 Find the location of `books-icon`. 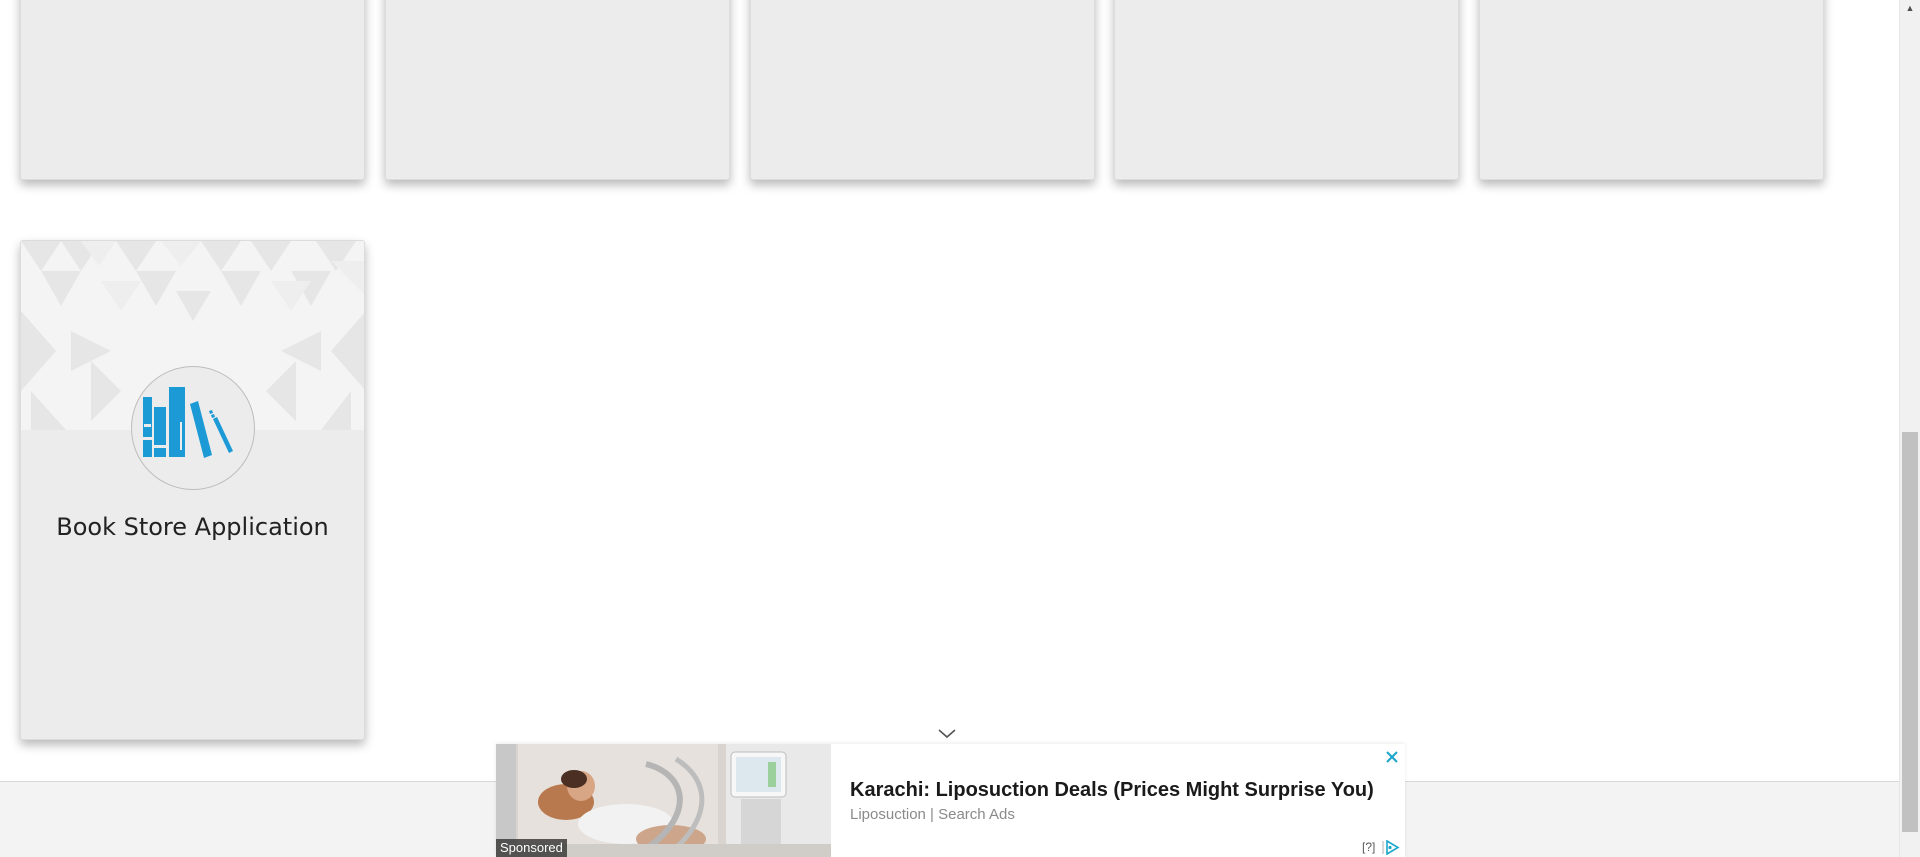

books-icon is located at coordinates (193, 428).